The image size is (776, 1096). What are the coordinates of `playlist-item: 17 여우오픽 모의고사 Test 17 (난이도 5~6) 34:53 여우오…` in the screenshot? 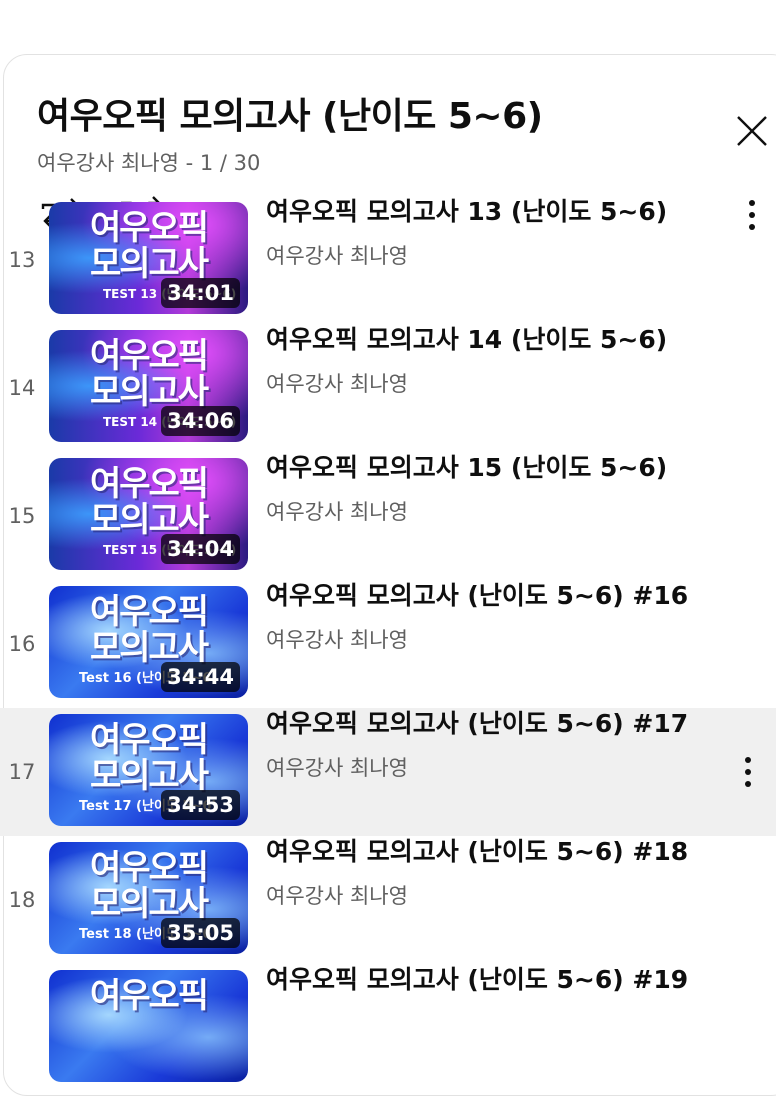 It's located at (388, 772).